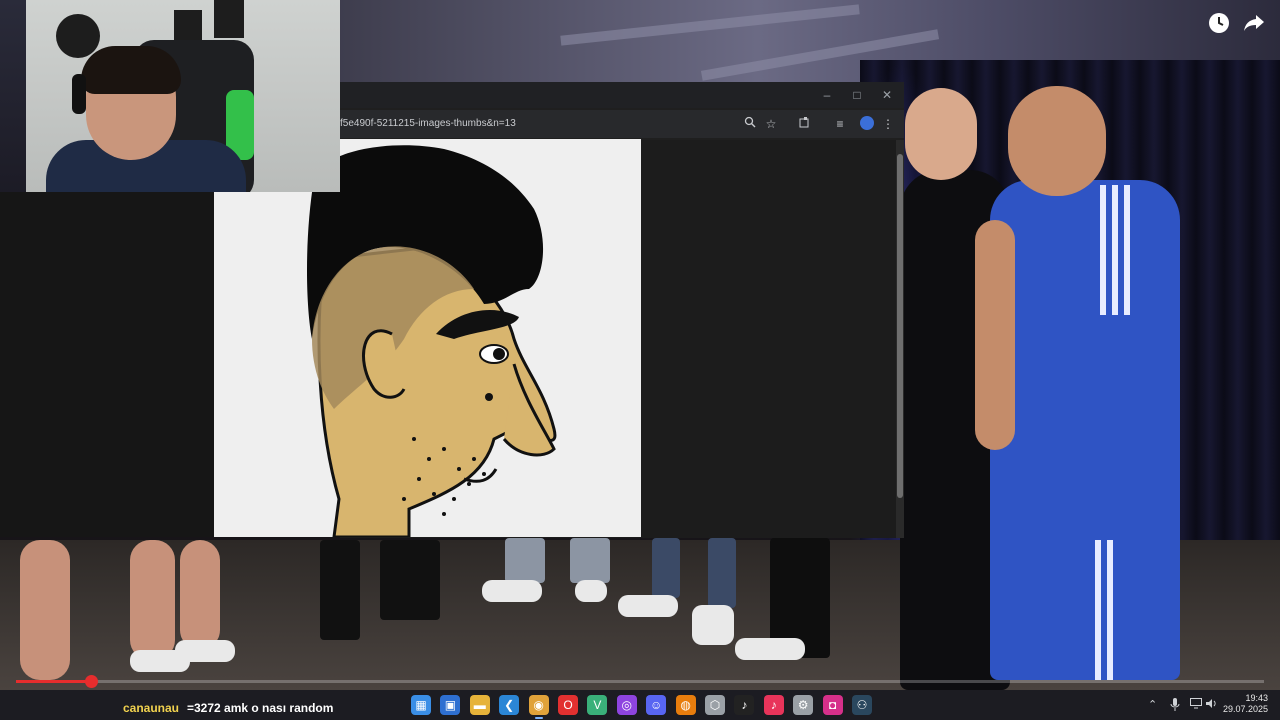 The width and height of the screenshot is (1280, 720). What do you see at coordinates (622, 124) in the screenshot?
I see `address-bar: f5e490f-5211215-images-thumbs&n=13 ☆ ≡ ⋮` at bounding box center [622, 124].